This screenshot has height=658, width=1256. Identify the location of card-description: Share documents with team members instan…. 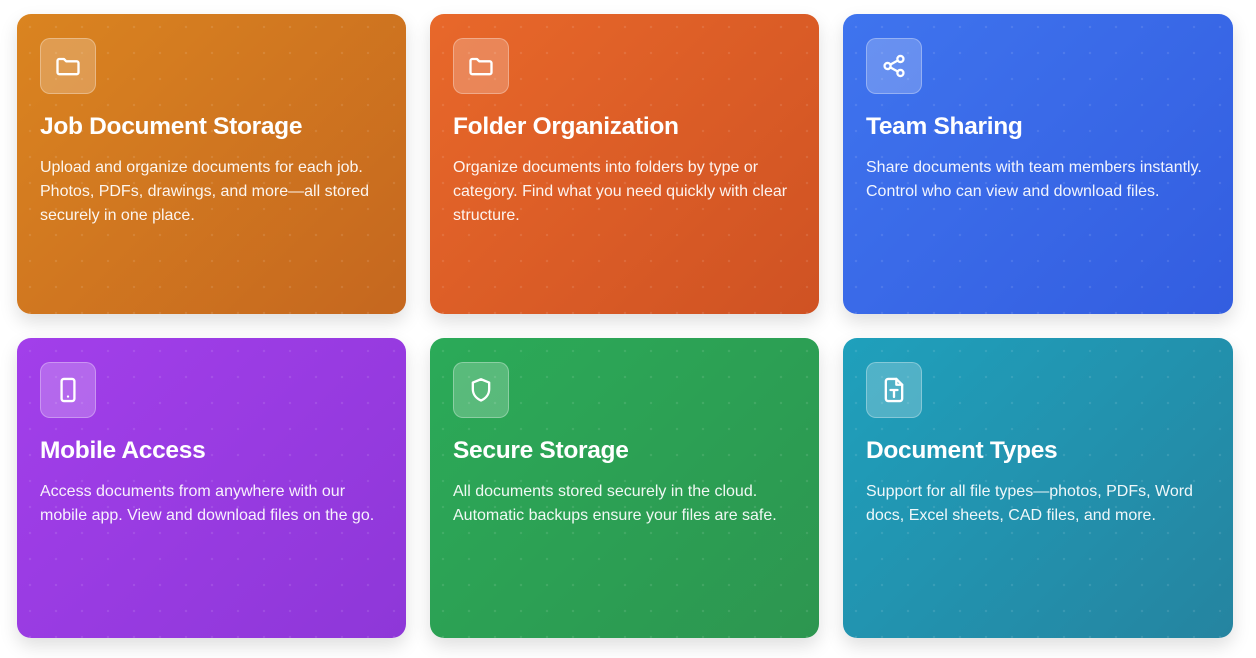
(1034, 179).